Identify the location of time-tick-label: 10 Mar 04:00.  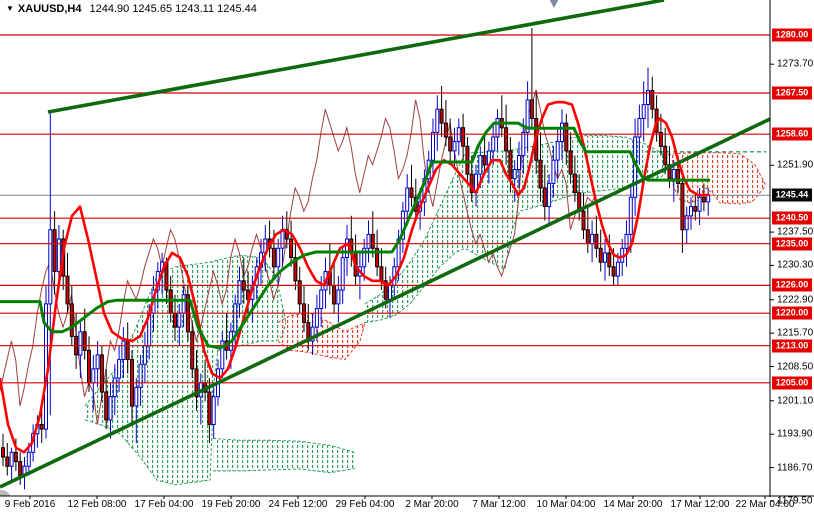
(566, 504).